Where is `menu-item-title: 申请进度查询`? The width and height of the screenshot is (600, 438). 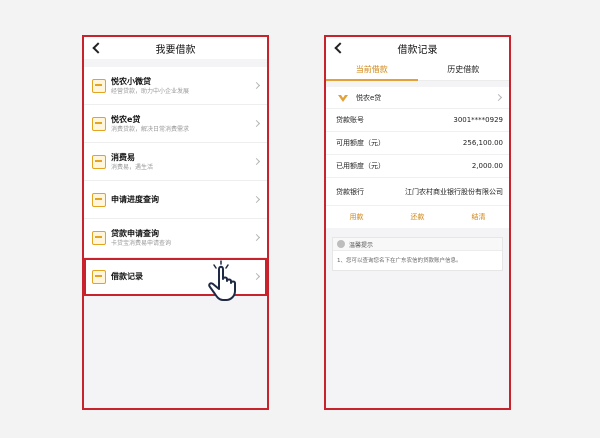 menu-item-title: 申请进度查询 is located at coordinates (135, 199).